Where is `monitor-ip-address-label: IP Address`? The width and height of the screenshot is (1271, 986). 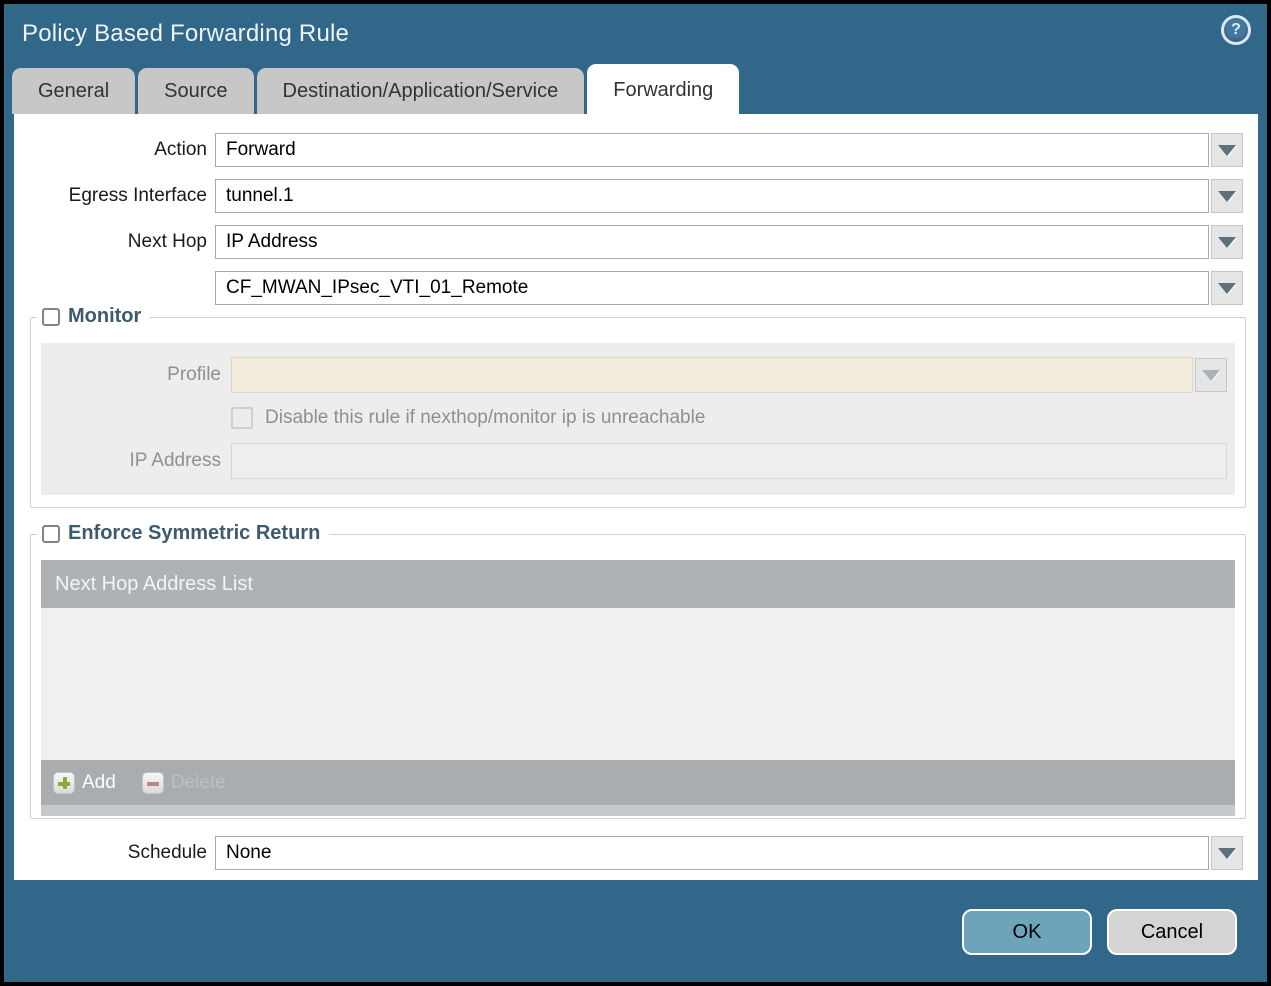
monitor-ip-address-label: IP Address is located at coordinates (175, 460).